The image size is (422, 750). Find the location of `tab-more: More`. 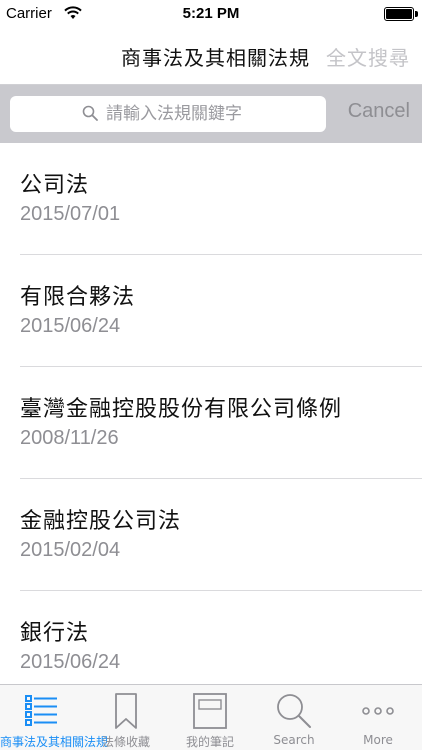

tab-more: More is located at coordinates (378, 717).